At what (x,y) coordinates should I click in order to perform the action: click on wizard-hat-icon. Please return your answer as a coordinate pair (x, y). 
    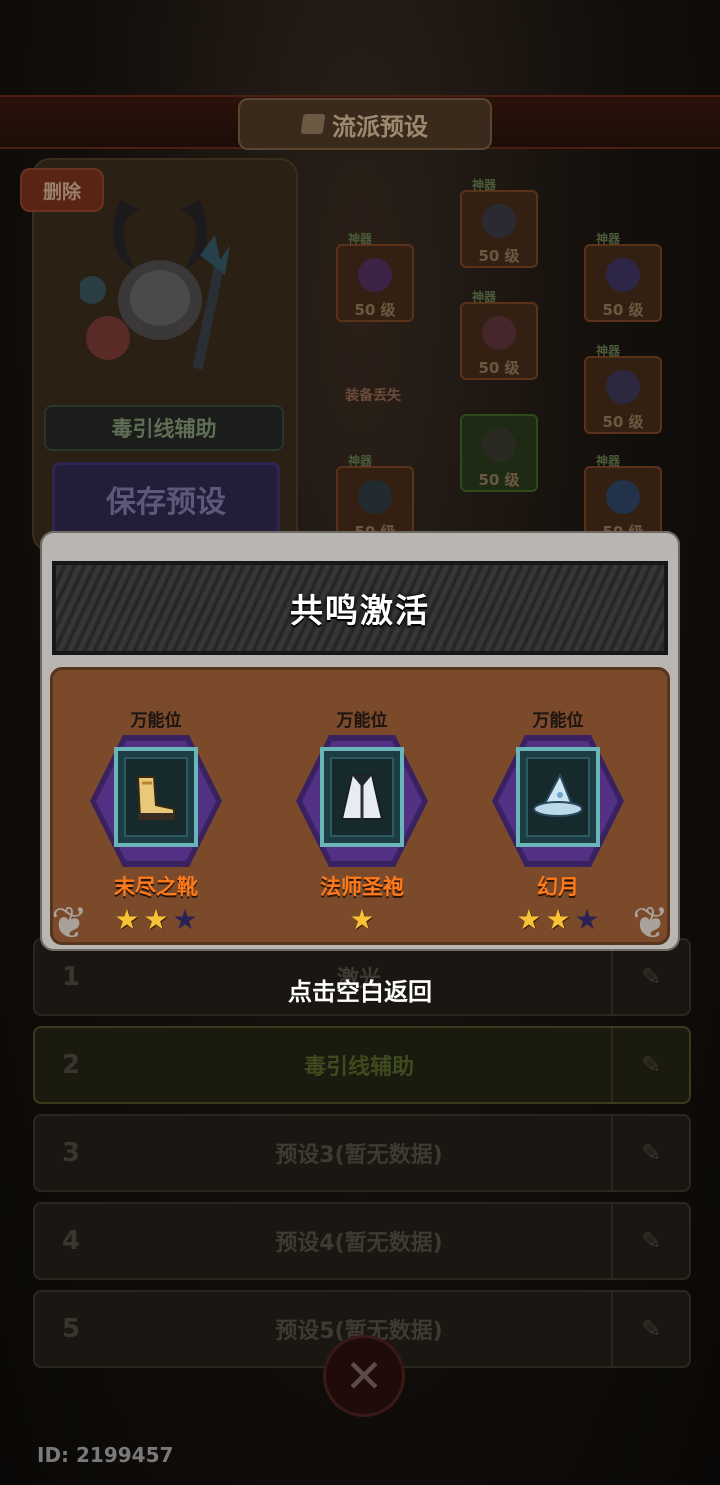
    Looking at the image, I should click on (558, 794).